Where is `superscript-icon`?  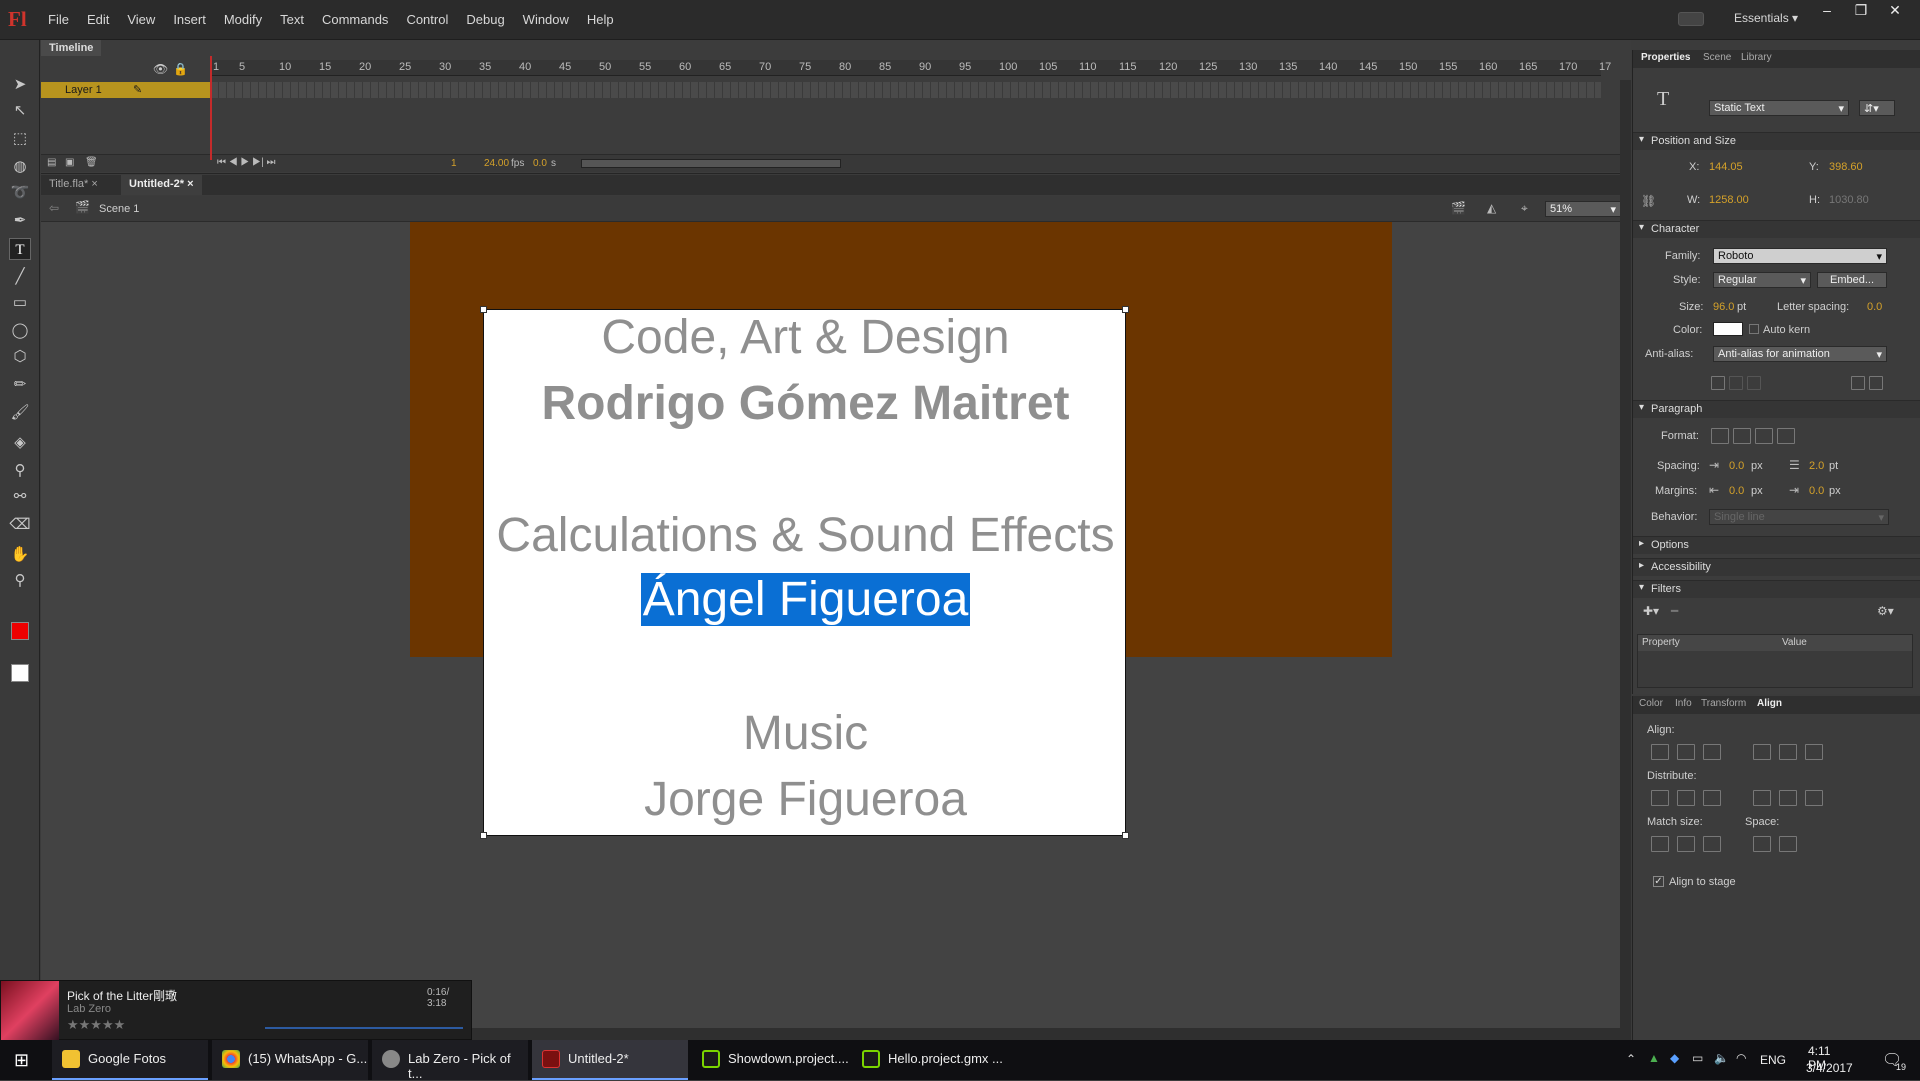 superscript-icon is located at coordinates (1858, 383).